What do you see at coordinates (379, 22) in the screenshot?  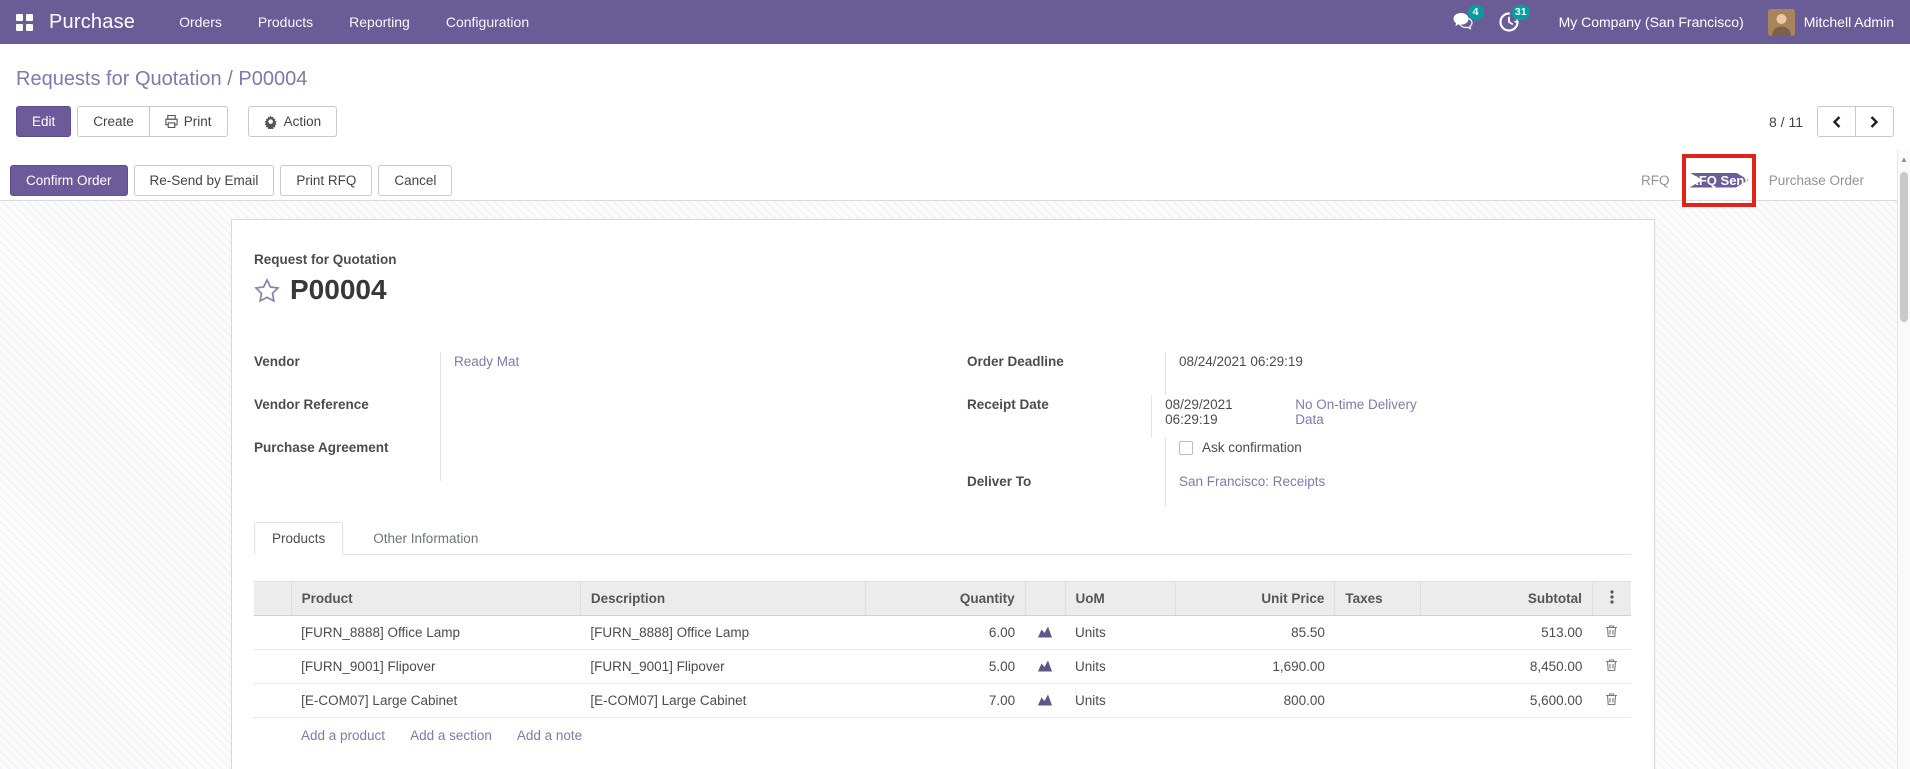 I see `menu-reporting: Reporting` at bounding box center [379, 22].